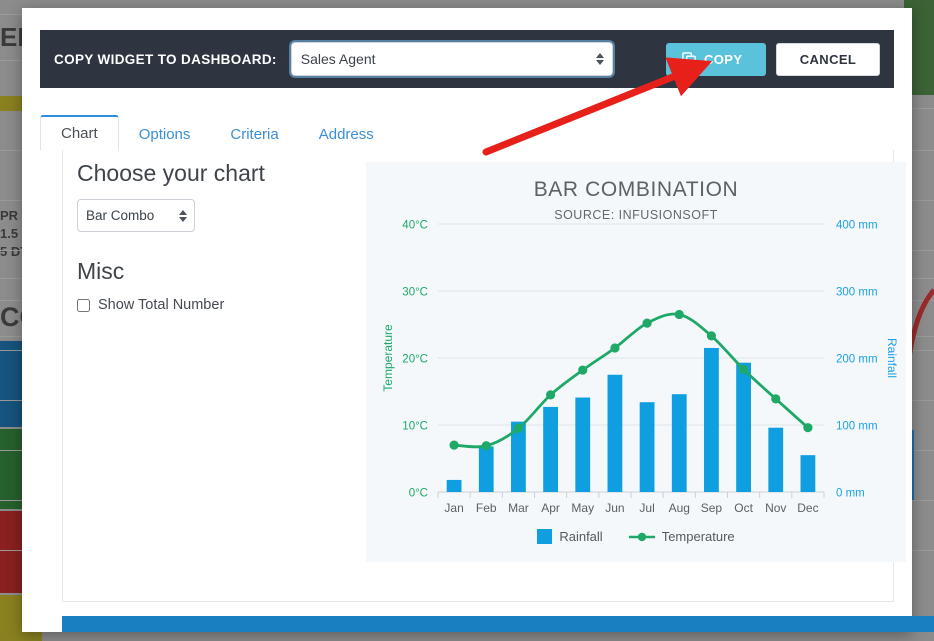 This screenshot has width=934, height=641. I want to click on copy-duplicate-icon, so click(689, 59).